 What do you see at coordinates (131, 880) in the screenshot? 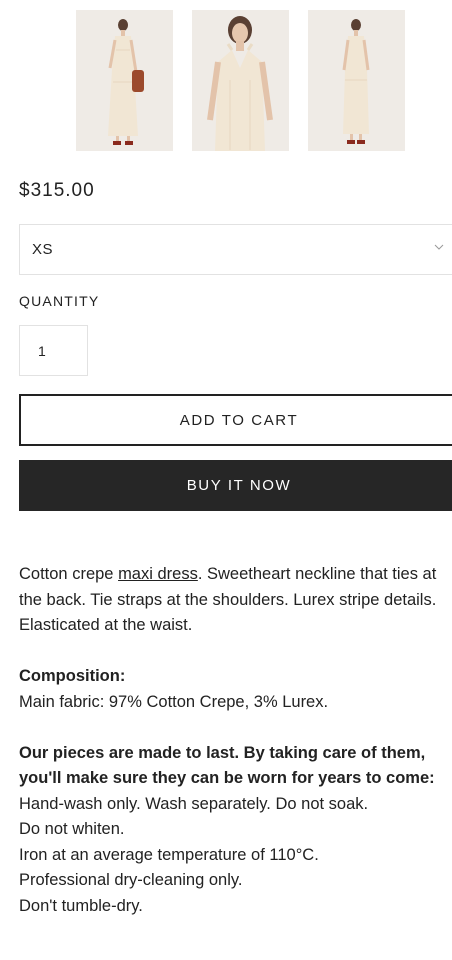
I see `care-line: Professional dry-cleaning only.` at bounding box center [131, 880].